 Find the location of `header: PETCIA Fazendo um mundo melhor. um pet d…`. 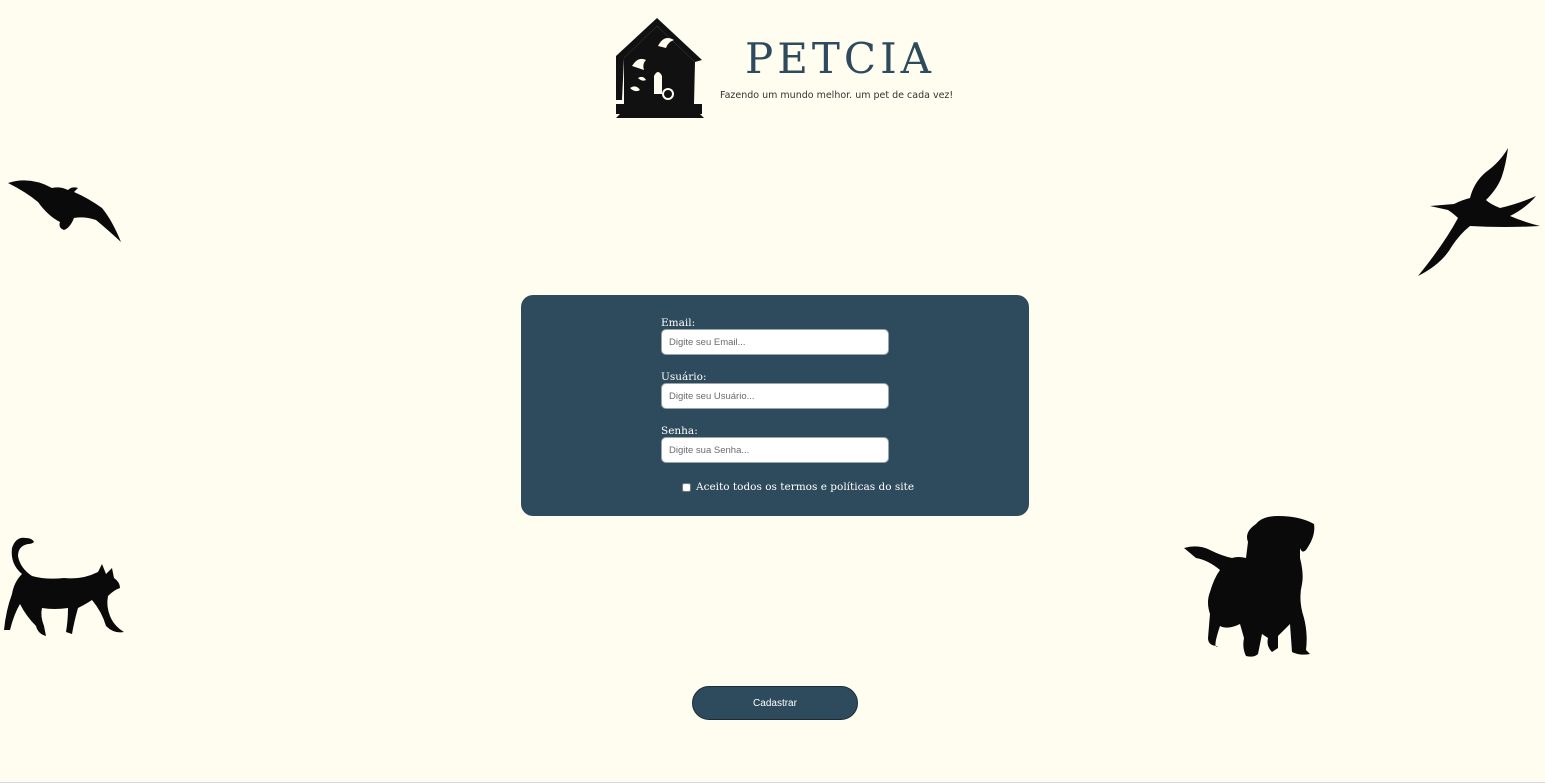

header: PETCIA Fazendo um mundo melhor. um pet d… is located at coordinates (779, 67).